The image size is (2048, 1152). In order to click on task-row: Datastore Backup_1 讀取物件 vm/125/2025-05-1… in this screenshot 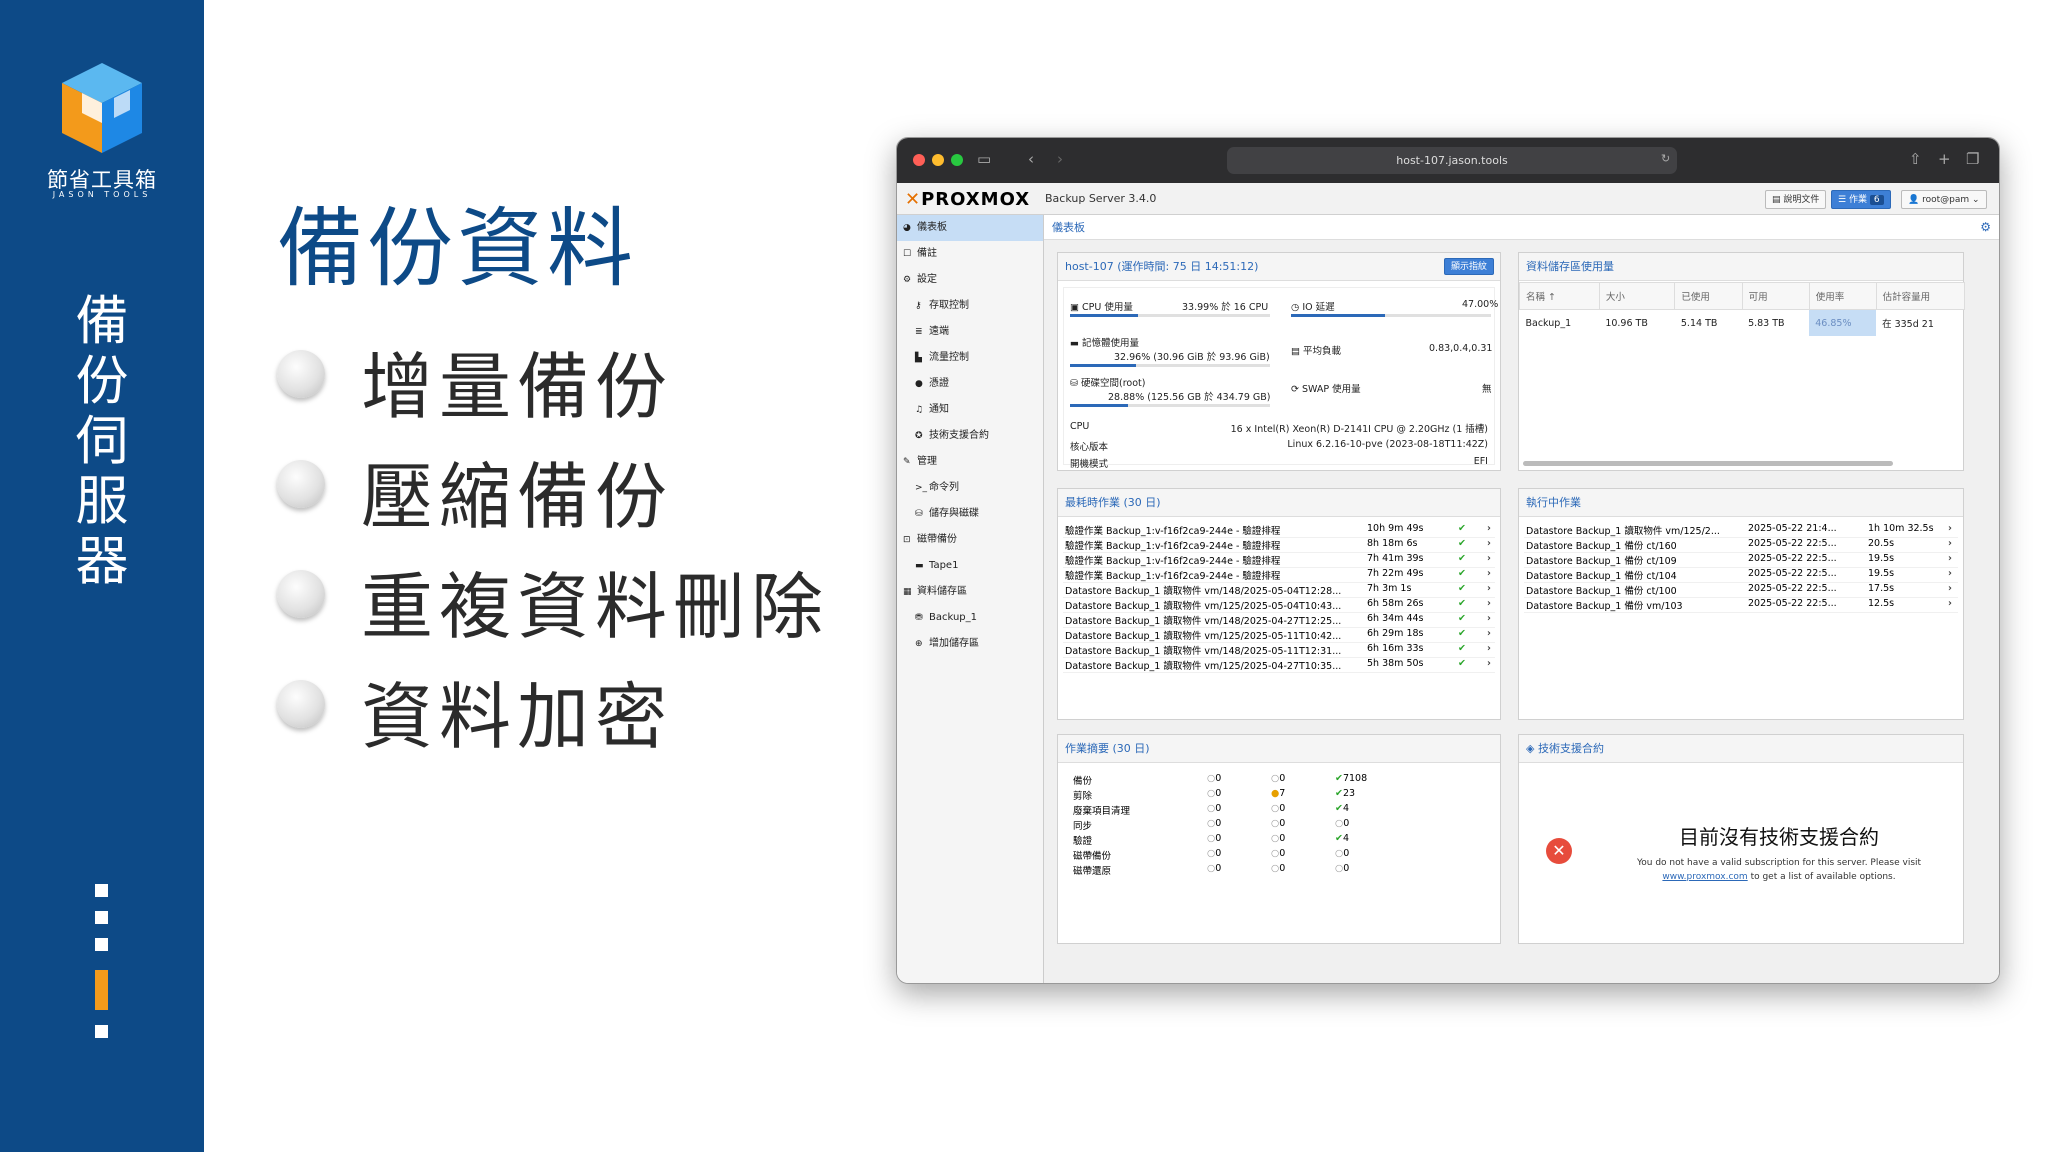, I will do `click(1279, 635)`.